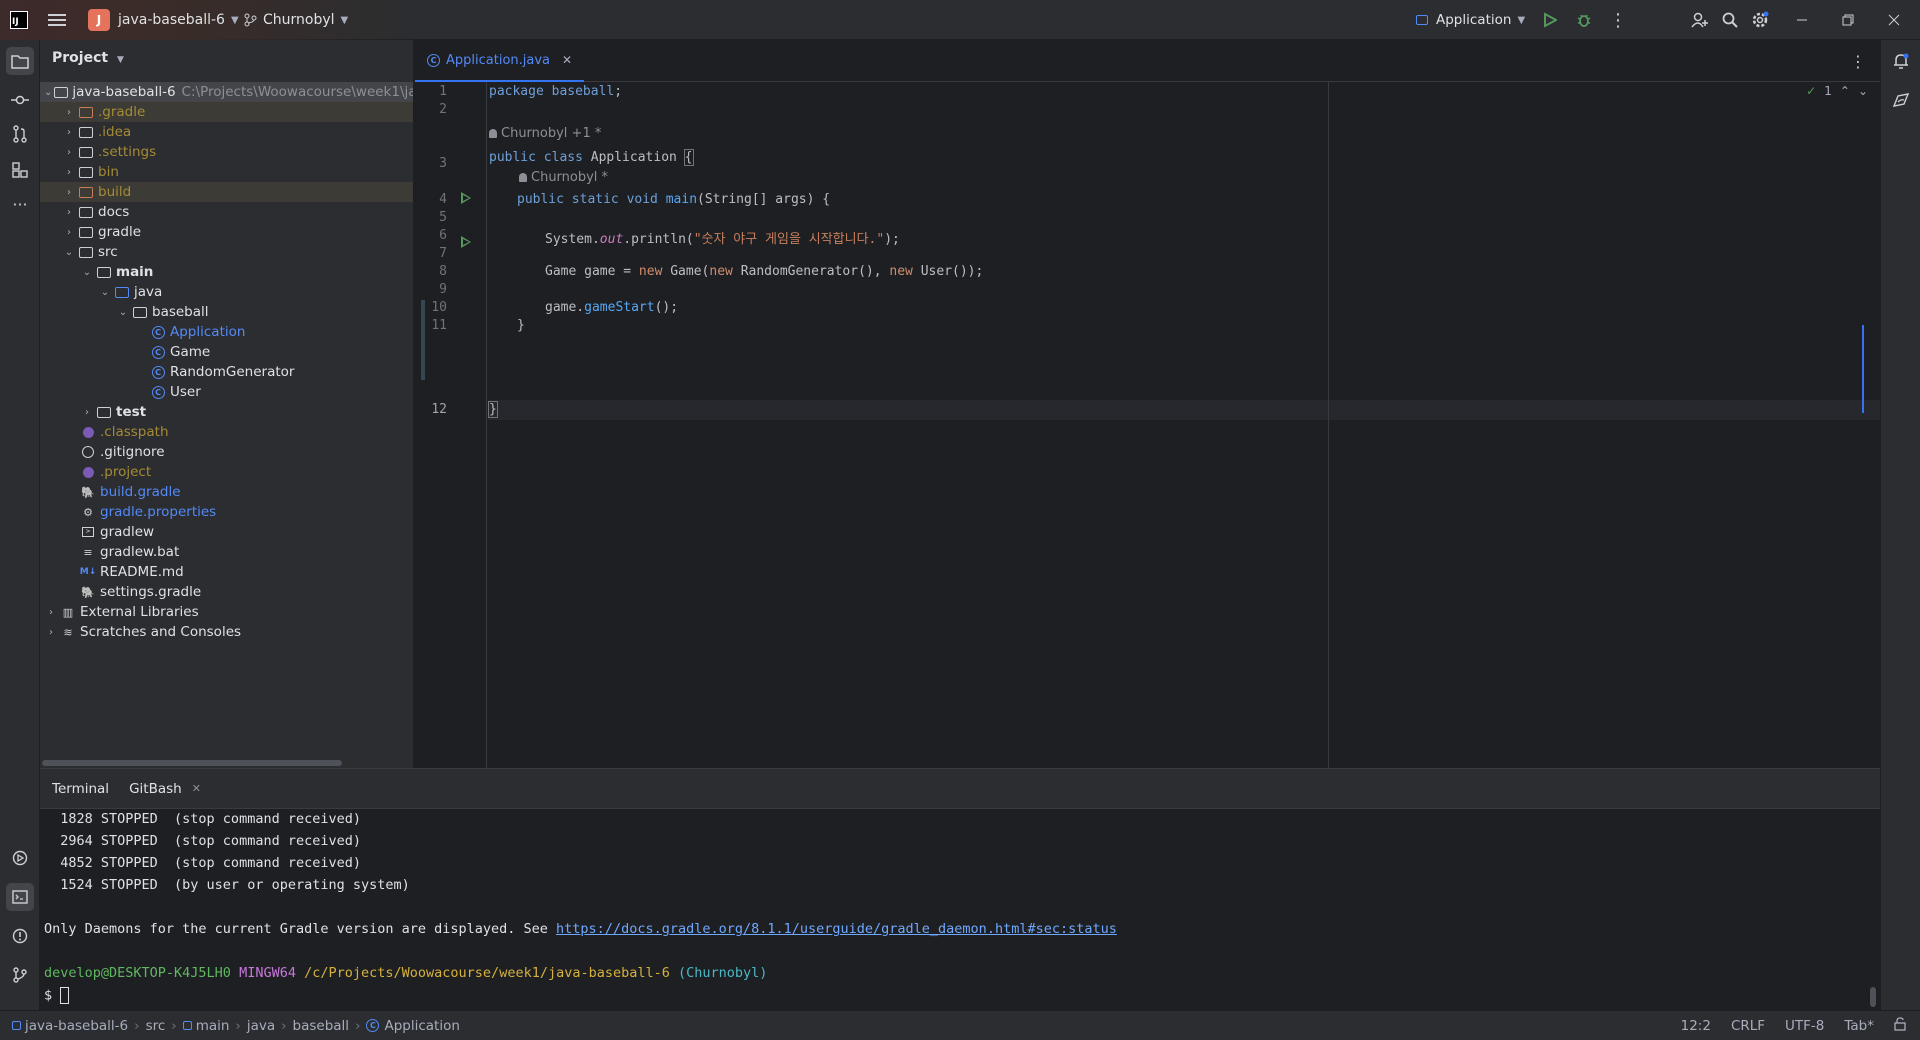 The height and width of the screenshot is (1040, 1920). What do you see at coordinates (187, 1025) in the screenshot?
I see `module-icon` at bounding box center [187, 1025].